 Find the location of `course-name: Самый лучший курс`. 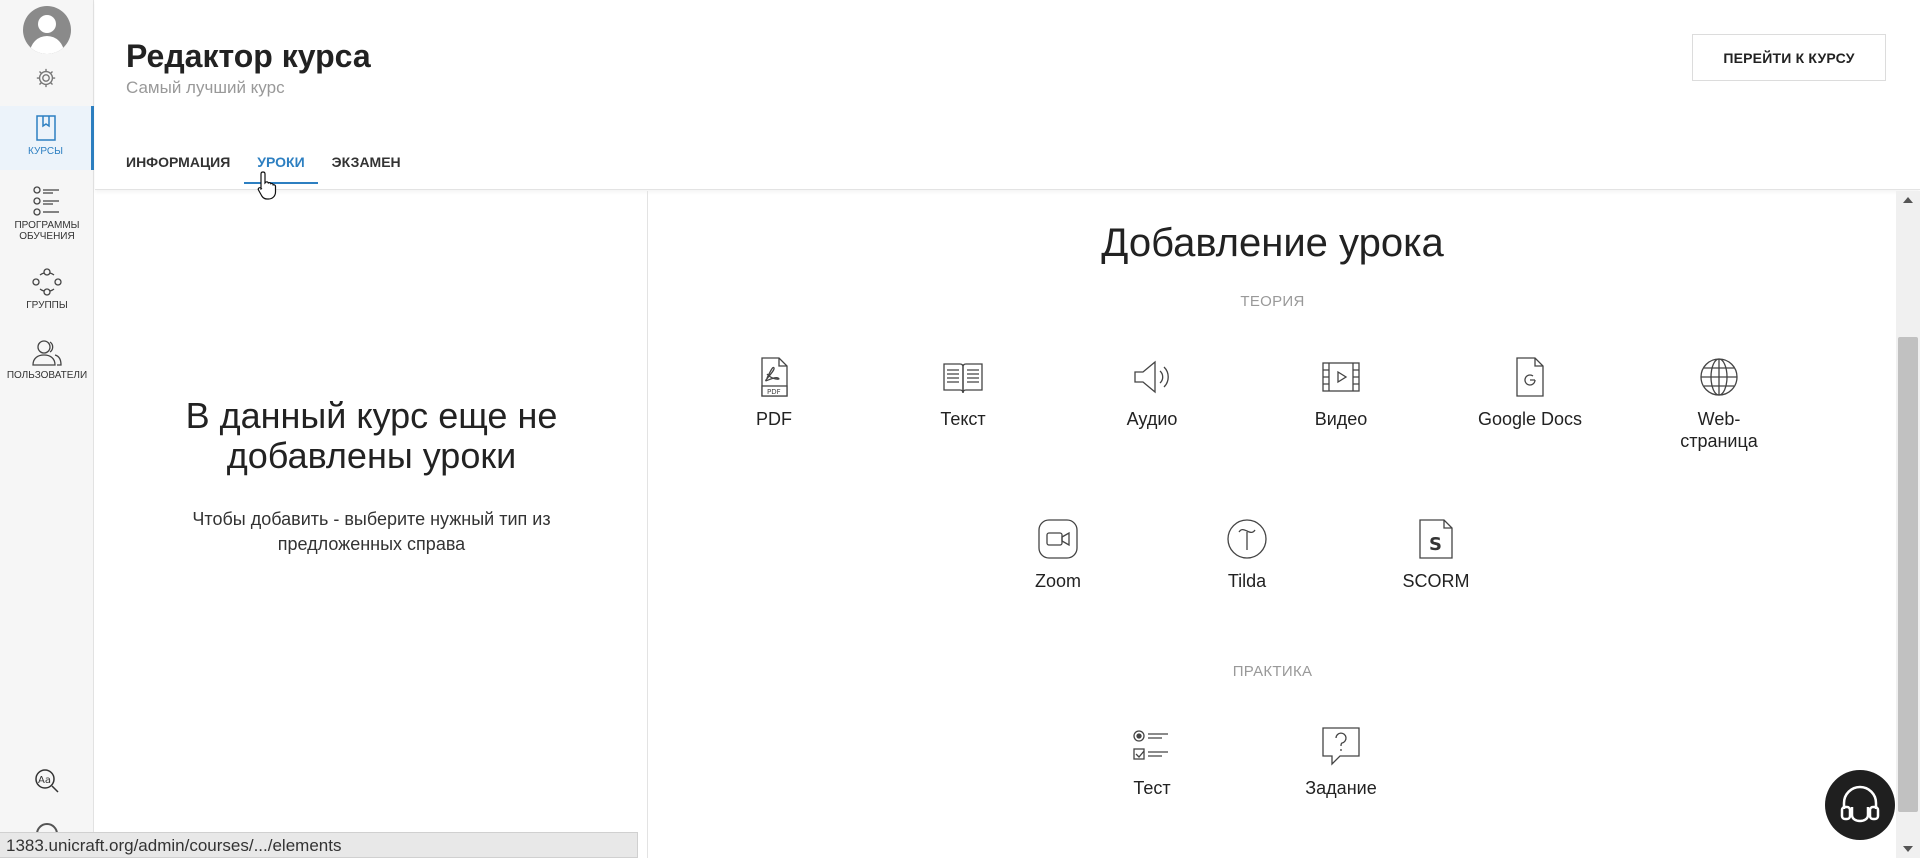

course-name: Самый лучший курс is located at coordinates (205, 87).